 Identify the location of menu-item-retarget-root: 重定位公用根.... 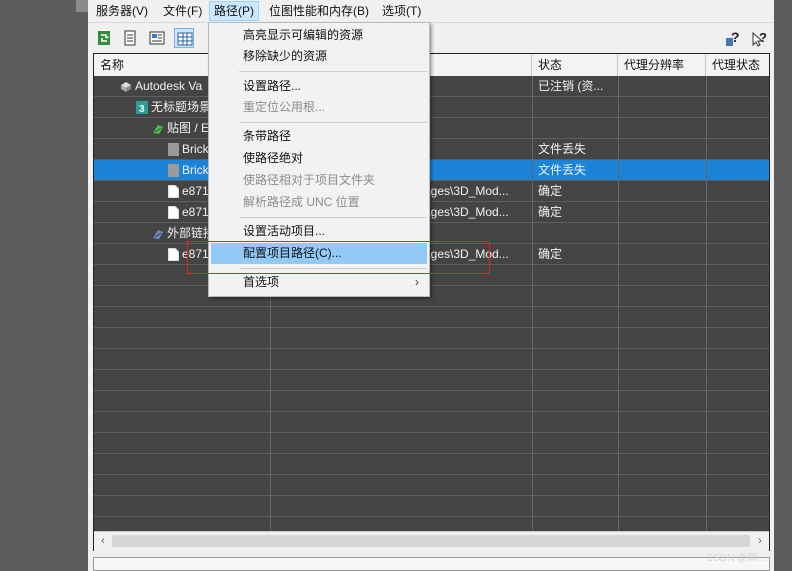
(284, 107).